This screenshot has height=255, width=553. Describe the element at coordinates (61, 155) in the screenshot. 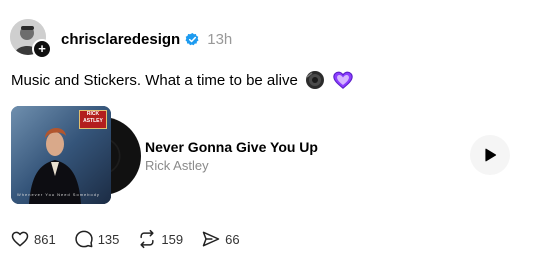

I see `album-cover: RICK ASTLEY Whenever You Need Somebody` at that location.